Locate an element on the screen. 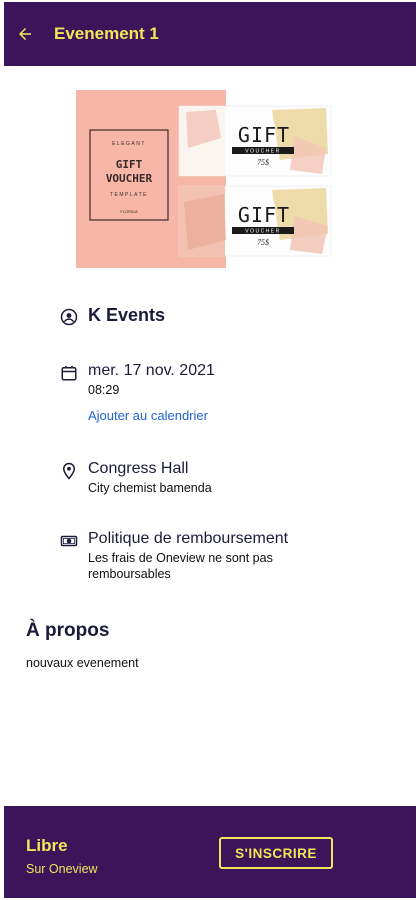  arrow-back-icon is located at coordinates (25, 34).